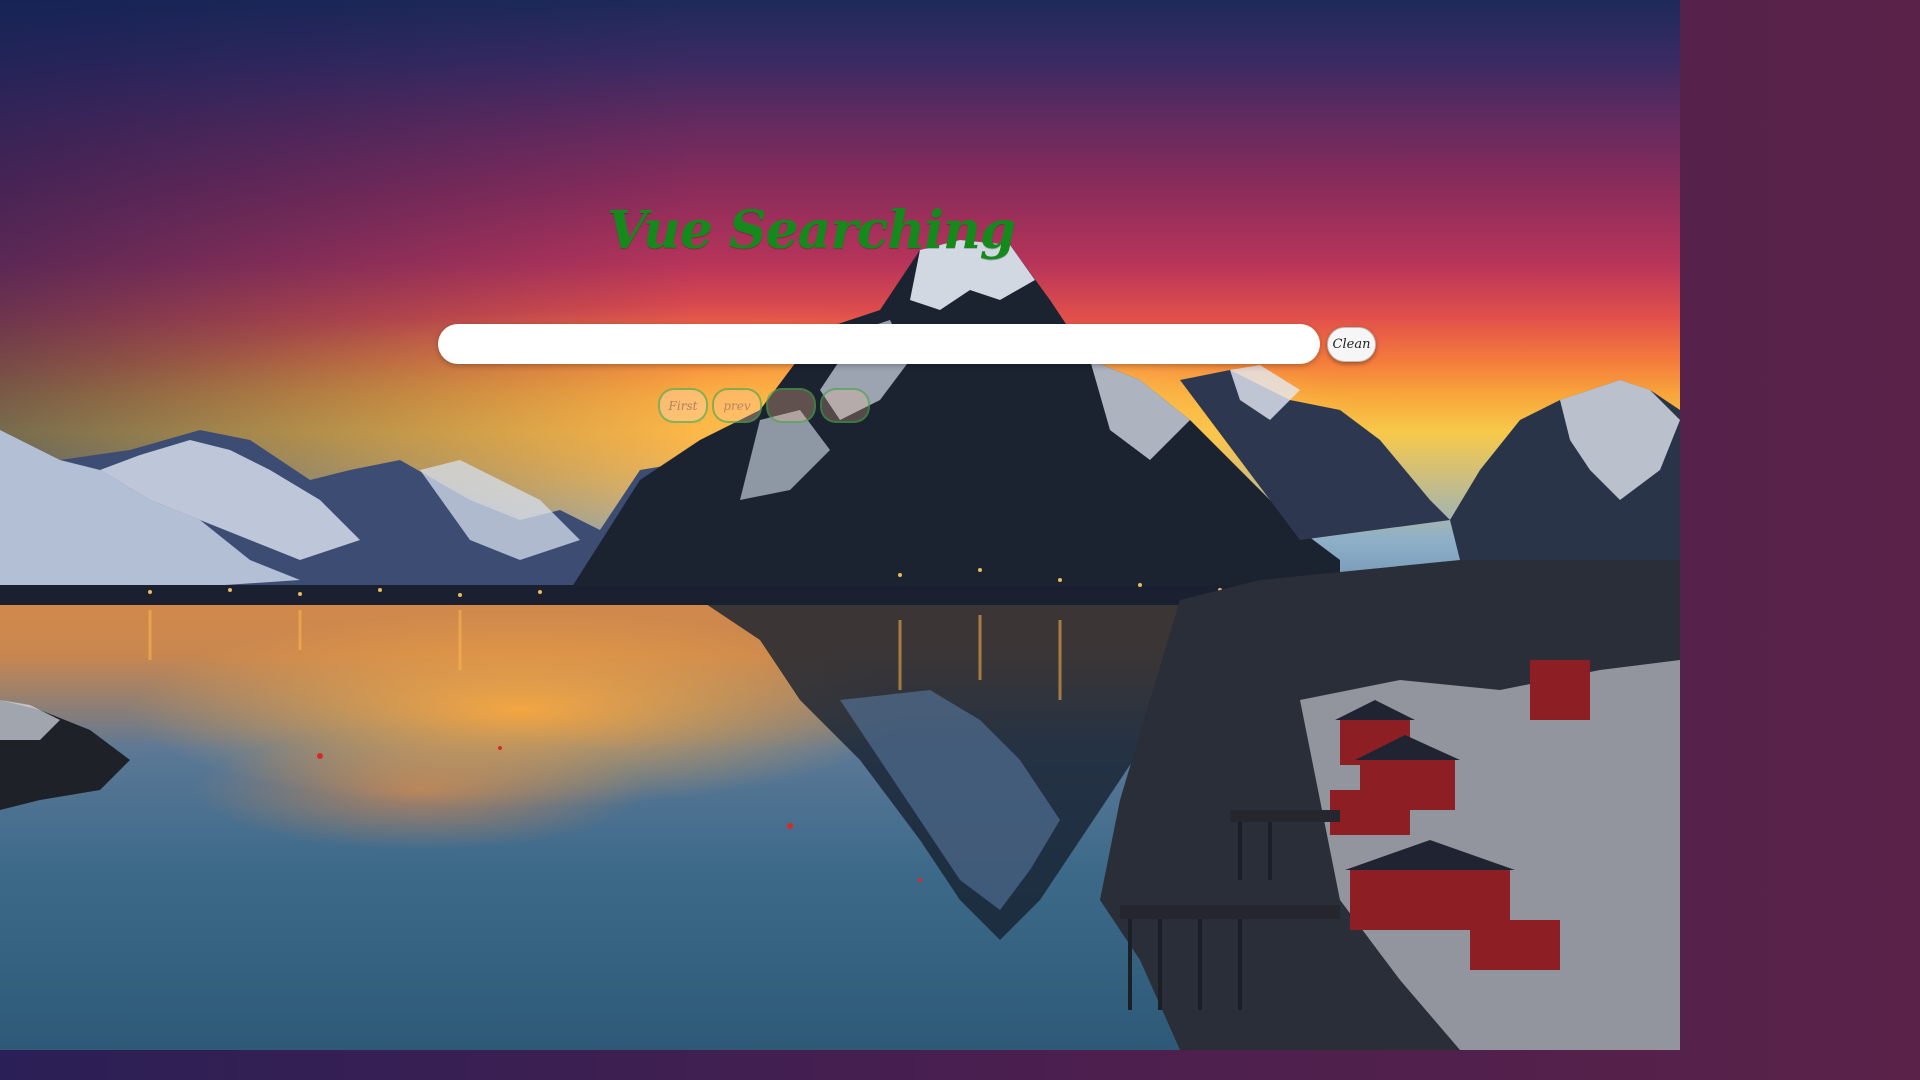  Describe the element at coordinates (683, 405) in the screenshot. I see `pagination-first-button: First` at that location.